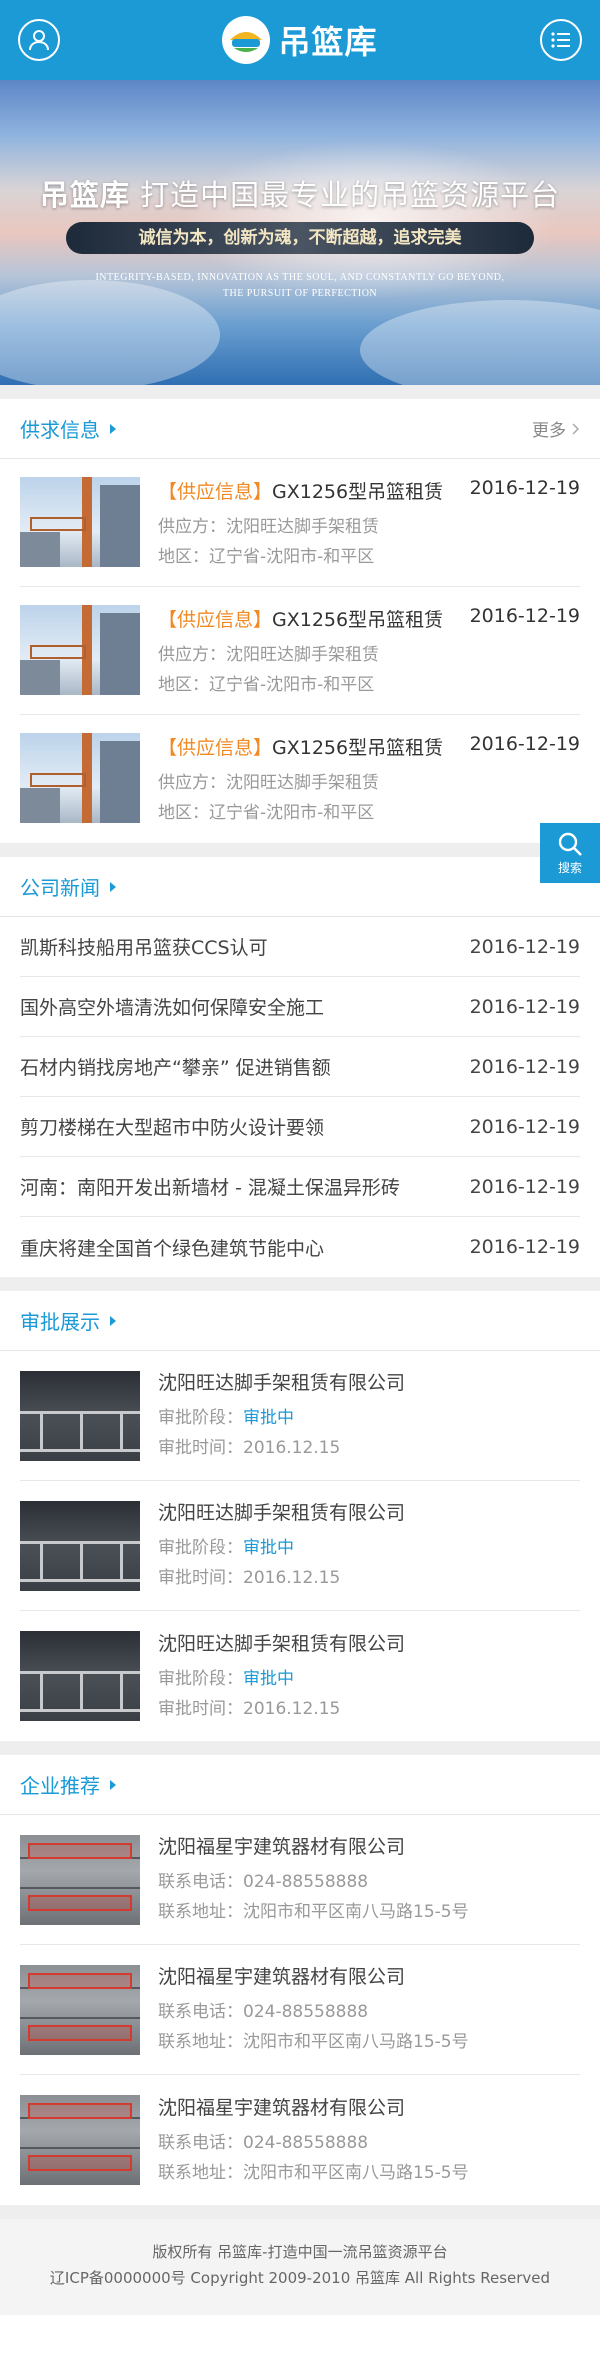 This screenshot has height=2360, width=600. I want to click on banner-english-line2: THE PURSUIT OF PERFECTION, so click(300, 293).